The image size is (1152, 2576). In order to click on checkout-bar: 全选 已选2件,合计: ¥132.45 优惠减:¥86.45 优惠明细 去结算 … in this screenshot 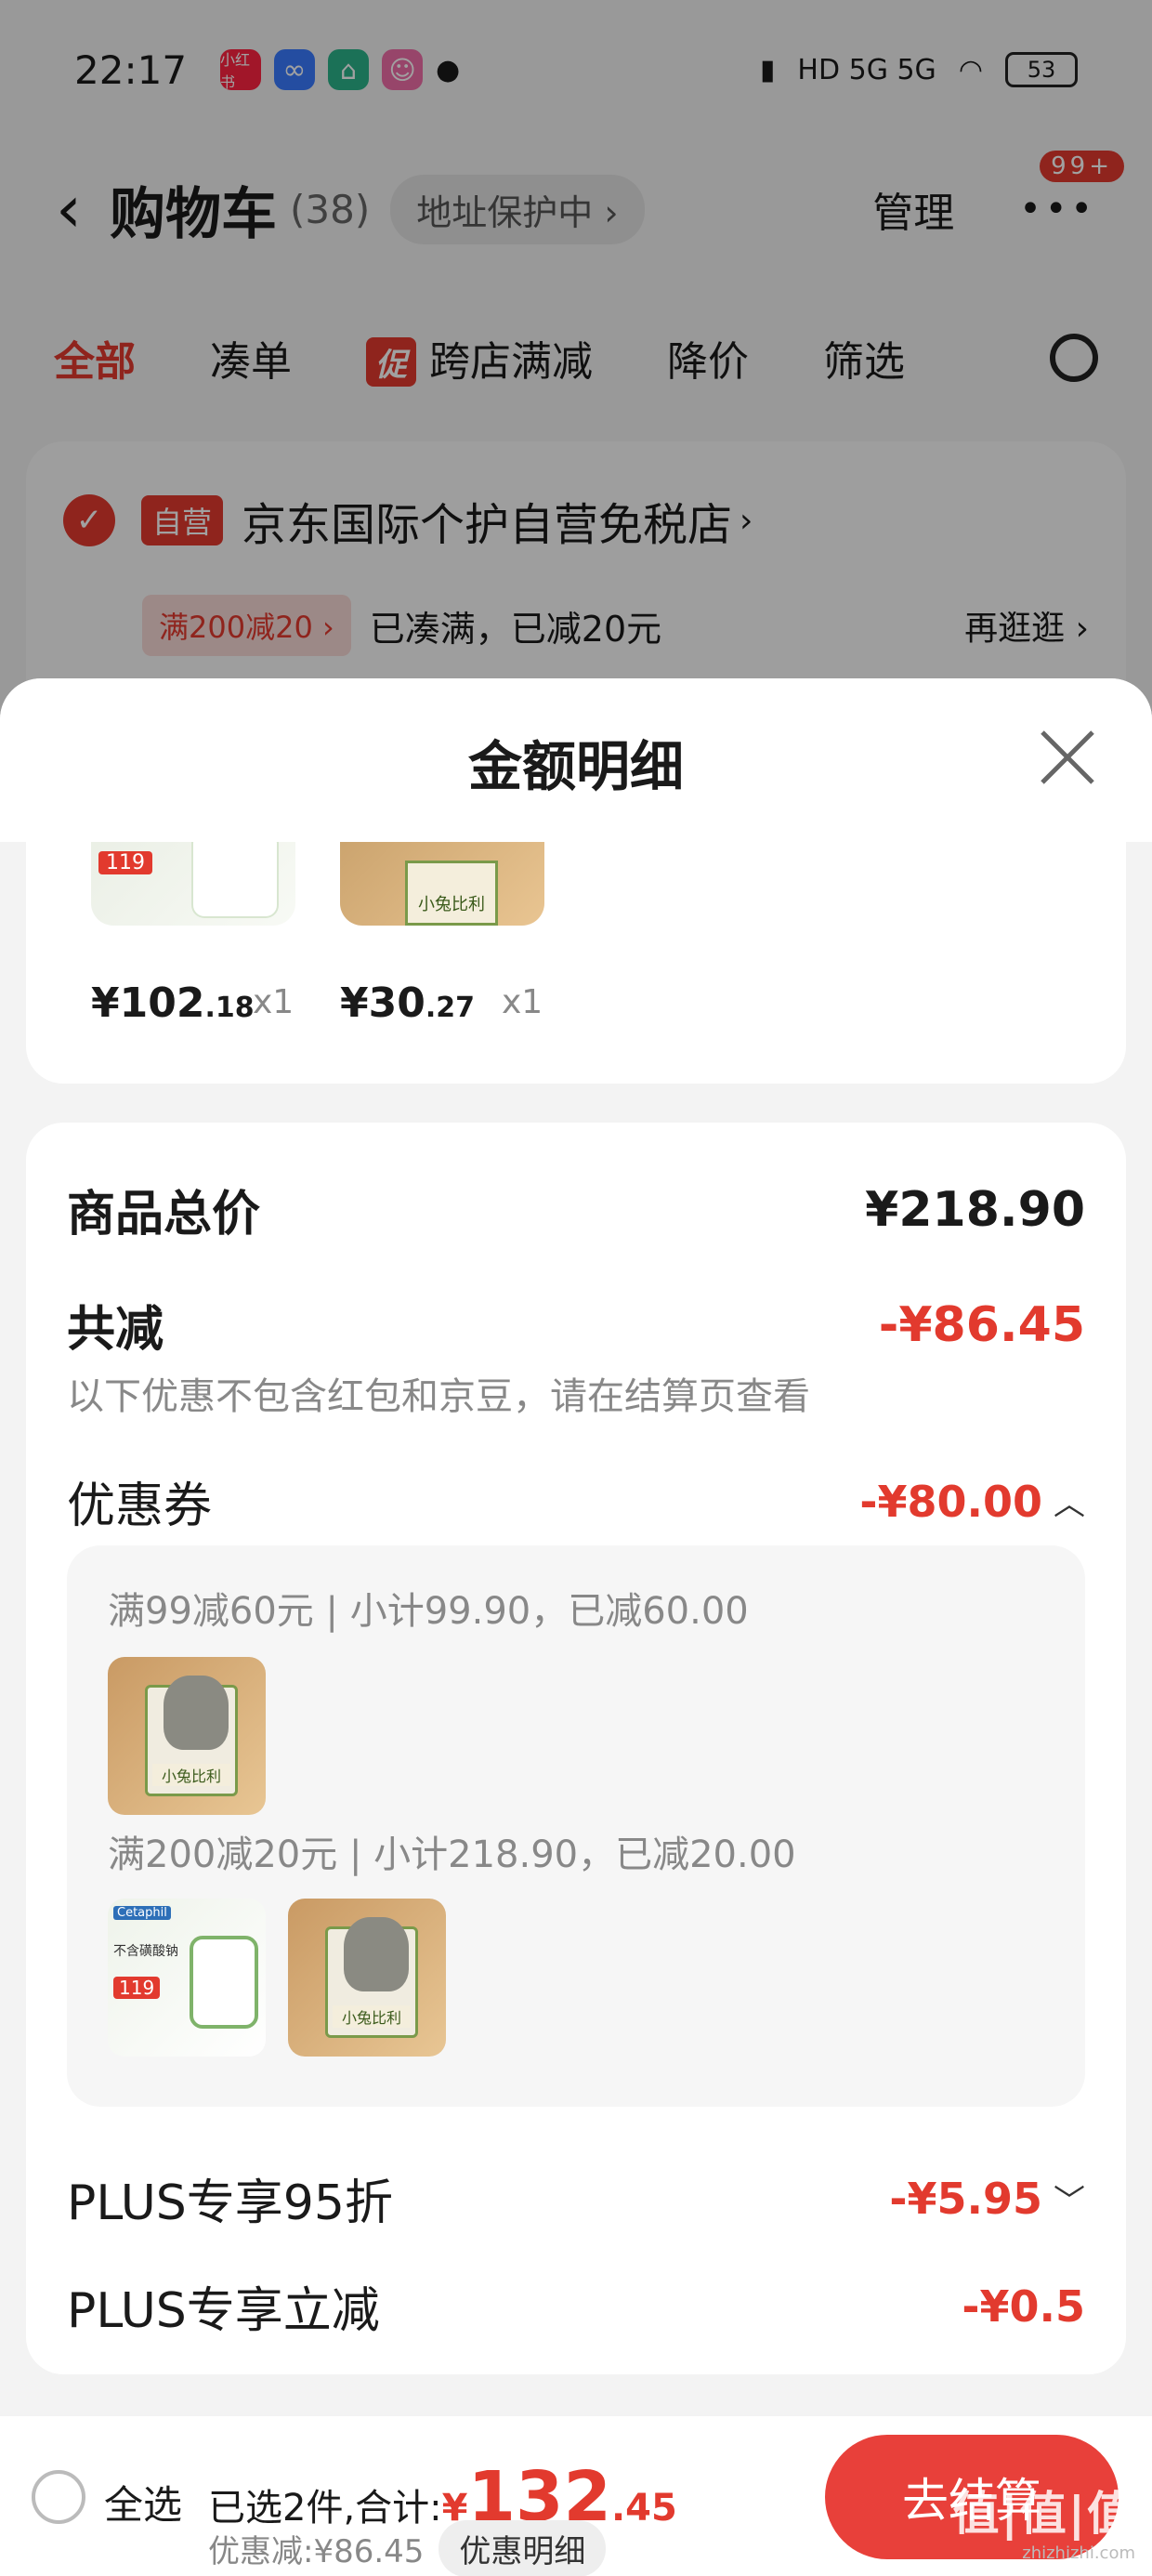, I will do `click(576, 2496)`.